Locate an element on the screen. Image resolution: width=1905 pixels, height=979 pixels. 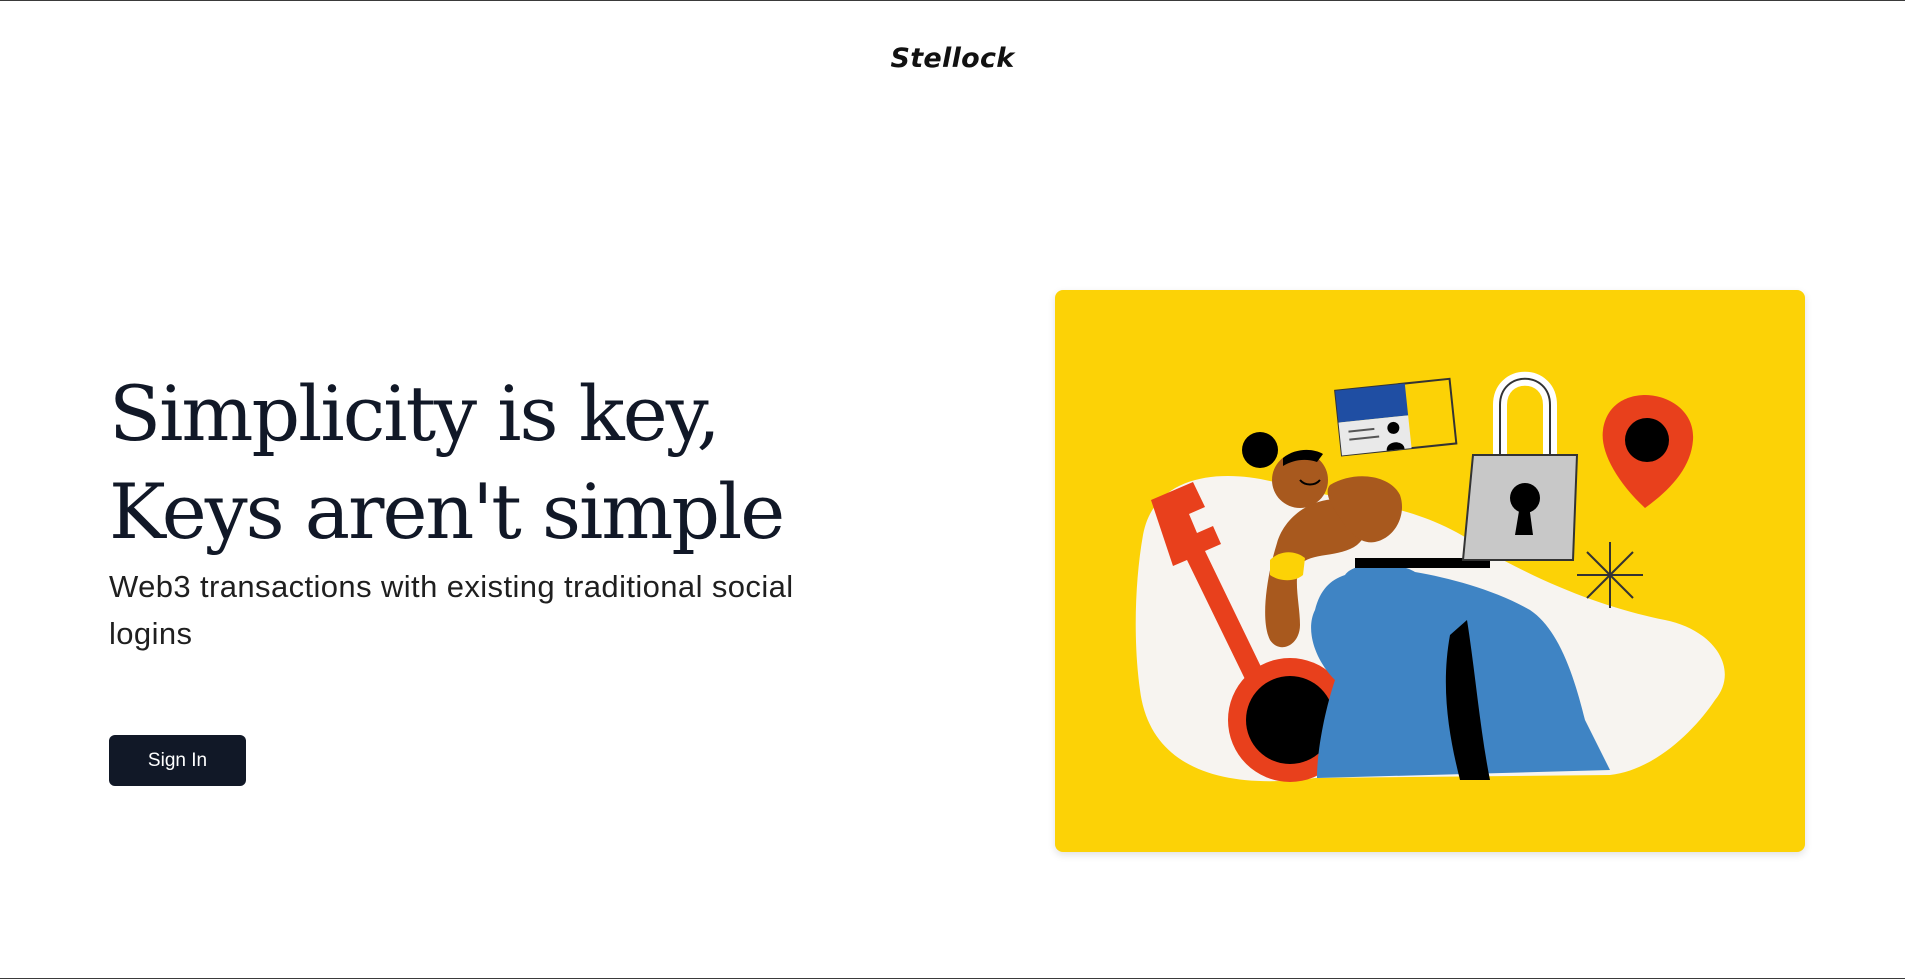
padlock-icon is located at coordinates (1520, 466).